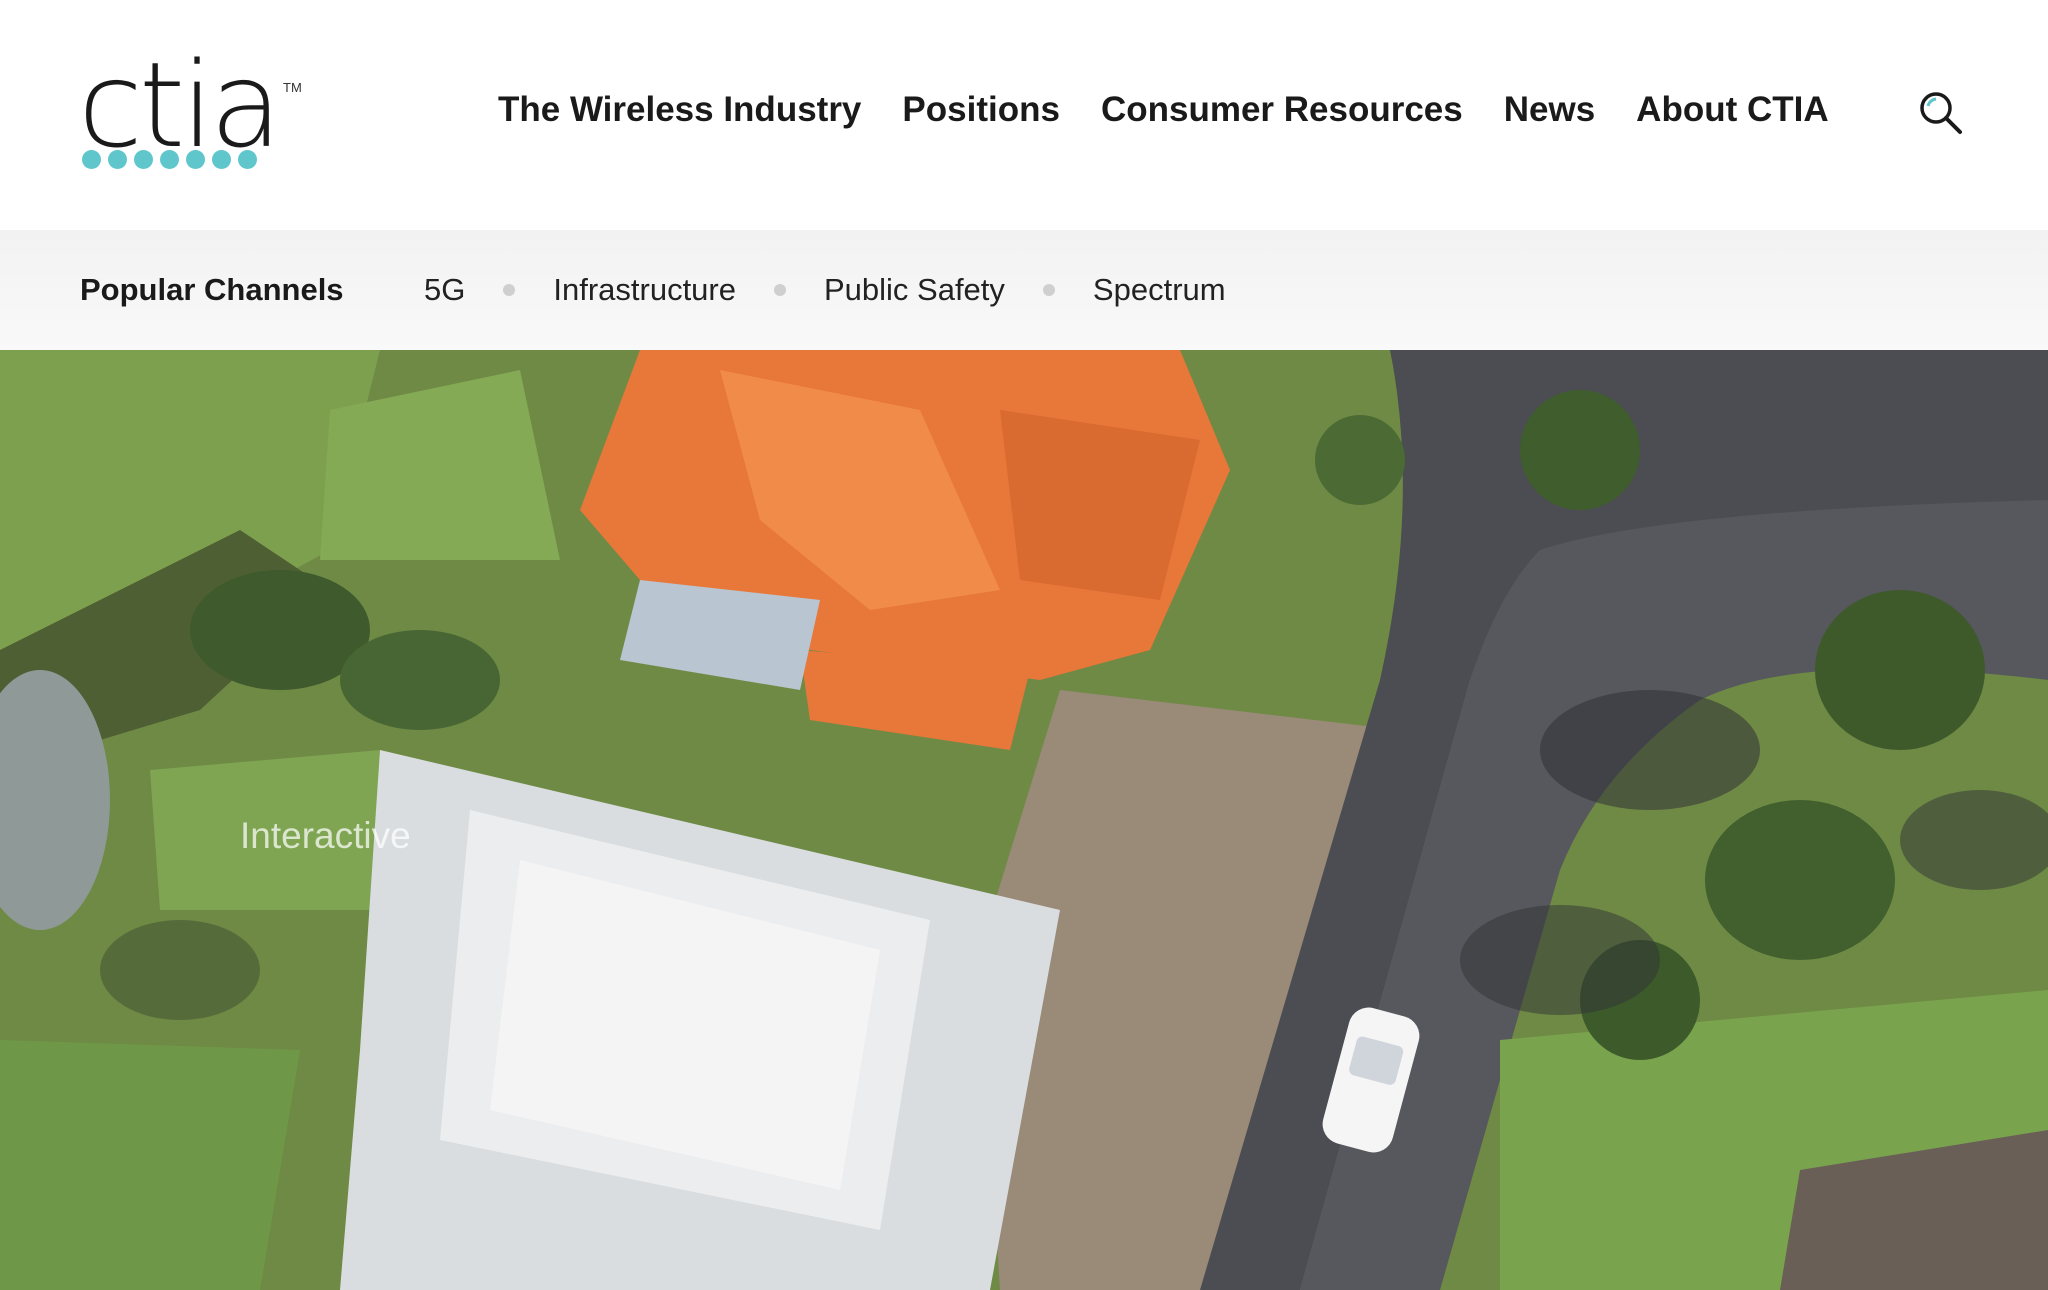 This screenshot has width=2048, height=1290. What do you see at coordinates (1159, 290) in the screenshot?
I see `channel-spectrum: Spectrum` at bounding box center [1159, 290].